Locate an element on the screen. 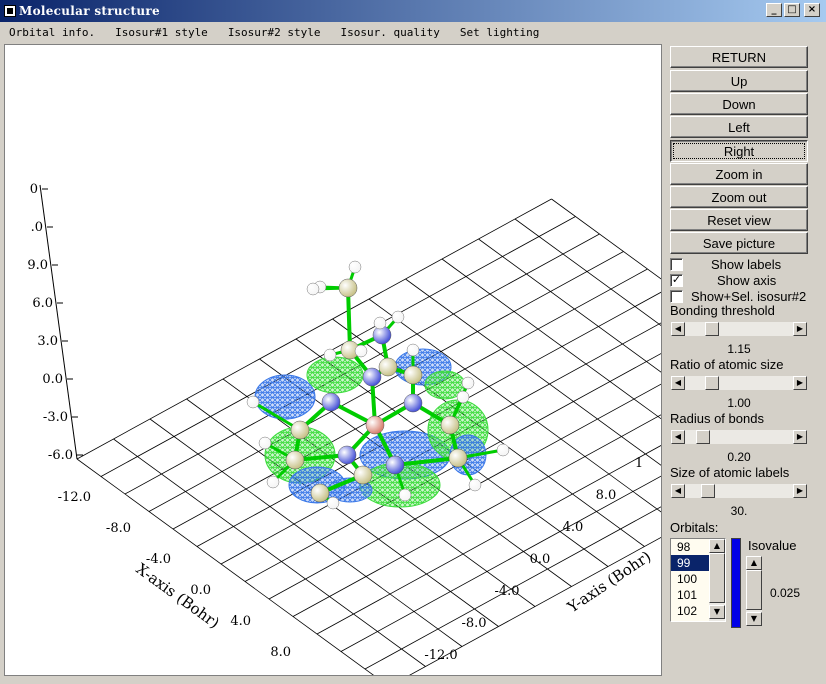  radius-bonds-slider: ◀ ▶ is located at coordinates (739, 437).